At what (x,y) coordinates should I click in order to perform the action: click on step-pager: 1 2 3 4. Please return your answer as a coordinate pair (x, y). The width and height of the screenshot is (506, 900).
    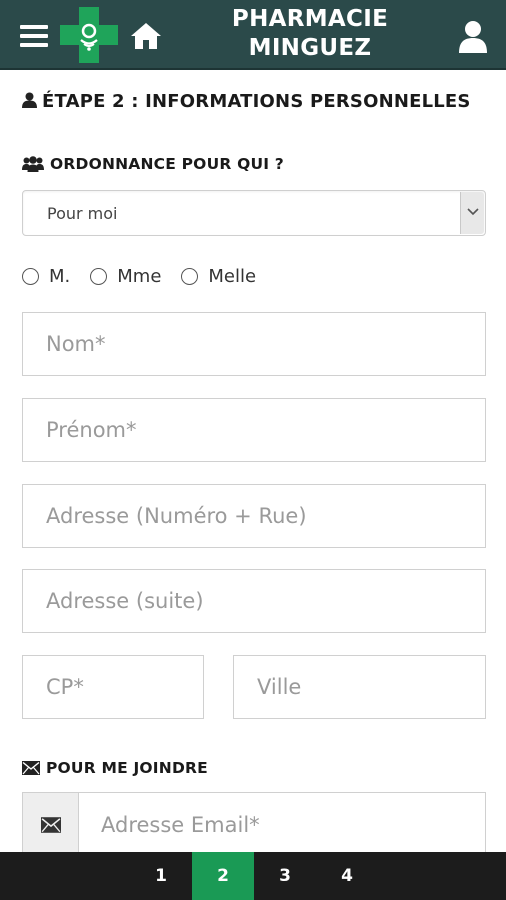
    Looking at the image, I should click on (253, 876).